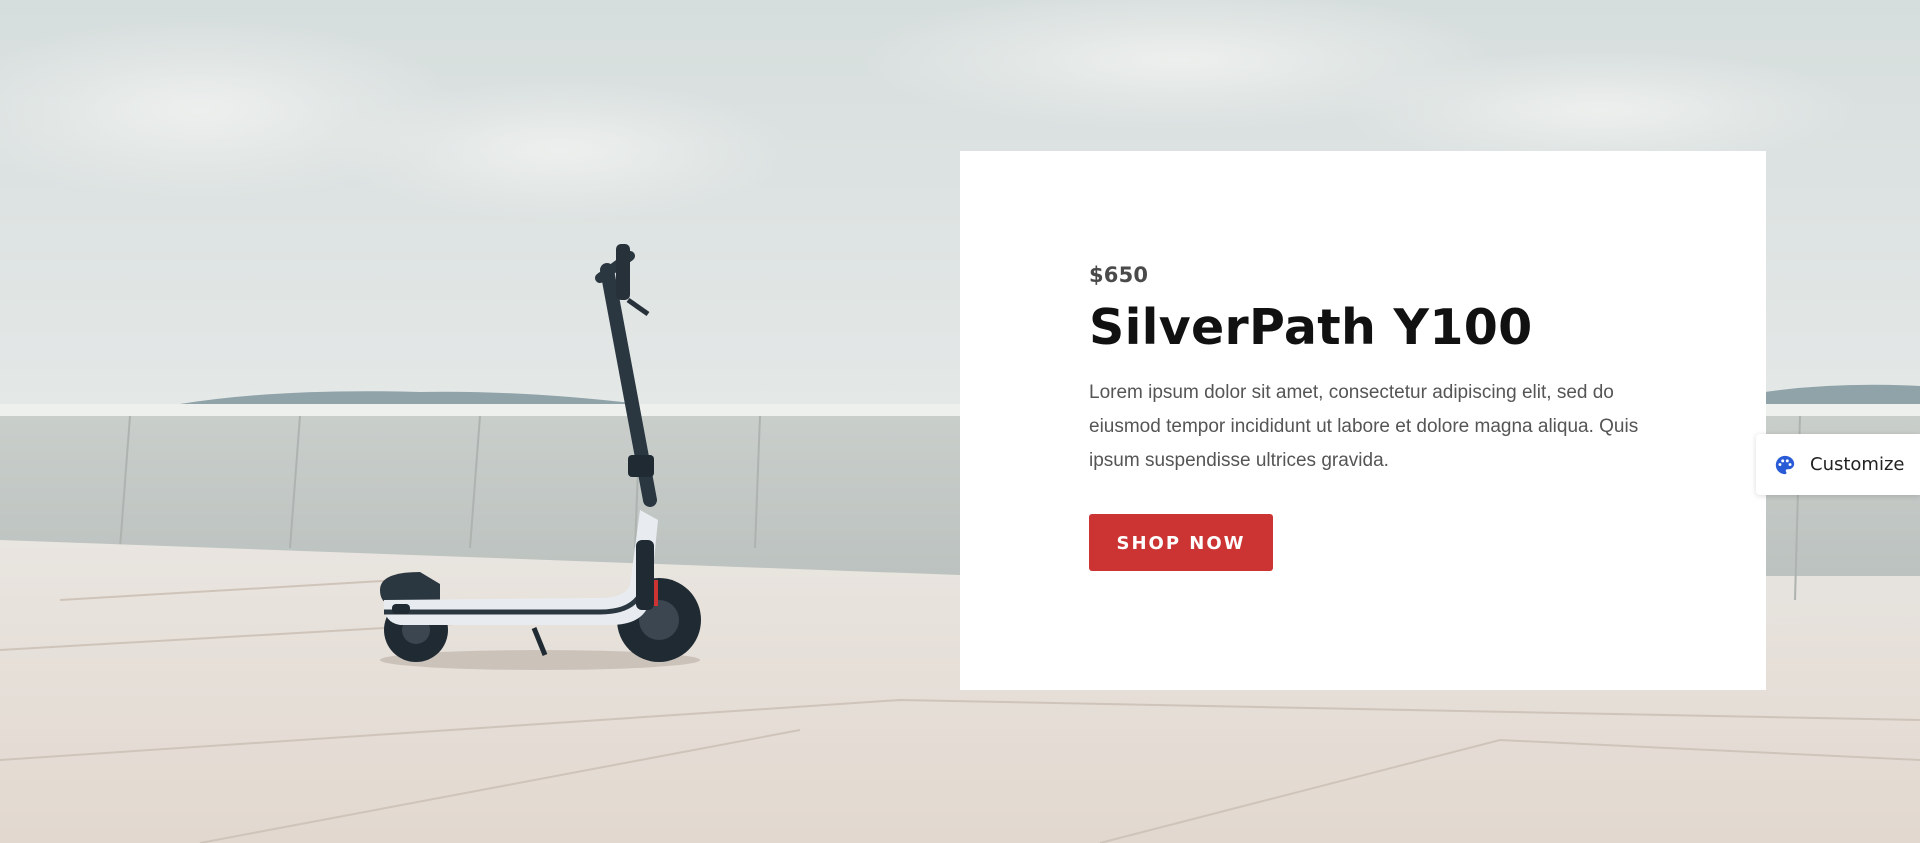 This screenshot has width=1920, height=843. Describe the element at coordinates (1119, 275) in the screenshot. I see `product-price: $650` at that location.